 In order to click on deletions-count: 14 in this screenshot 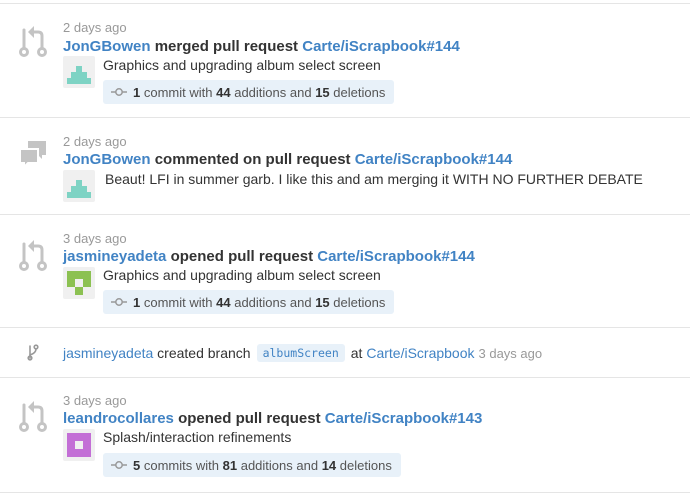, I will do `click(329, 465)`.